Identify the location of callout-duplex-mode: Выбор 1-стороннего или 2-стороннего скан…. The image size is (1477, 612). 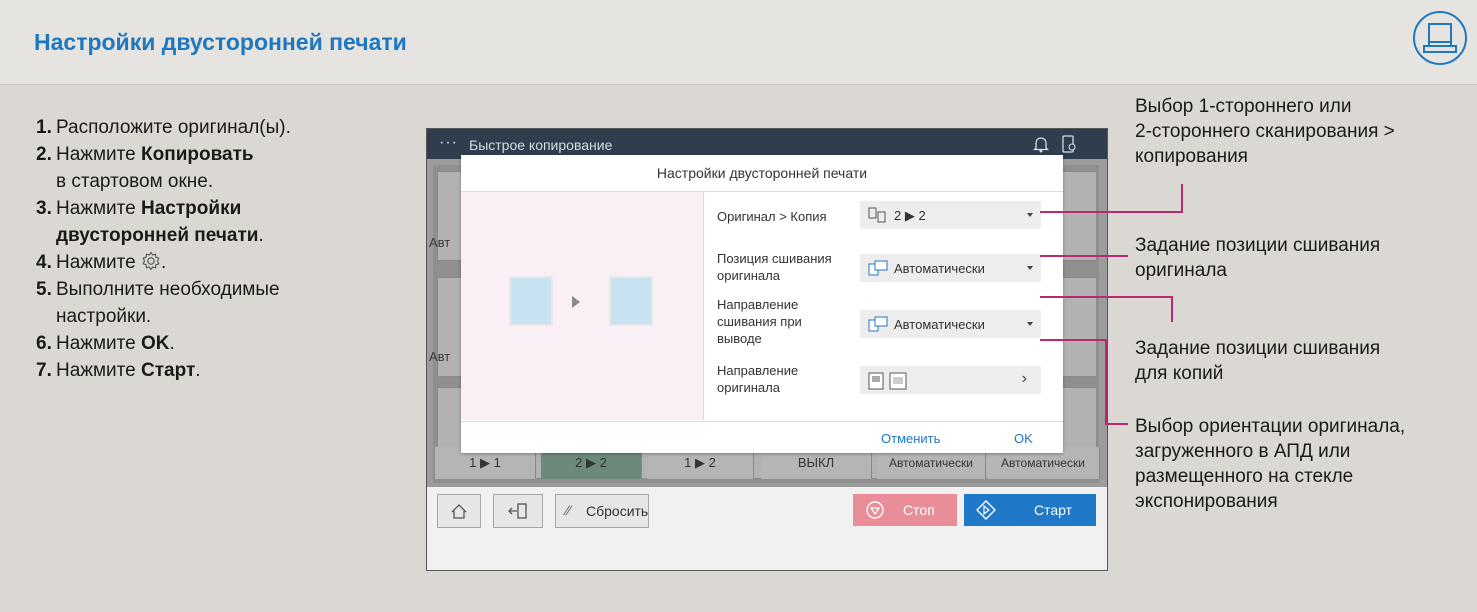
(1265, 131).